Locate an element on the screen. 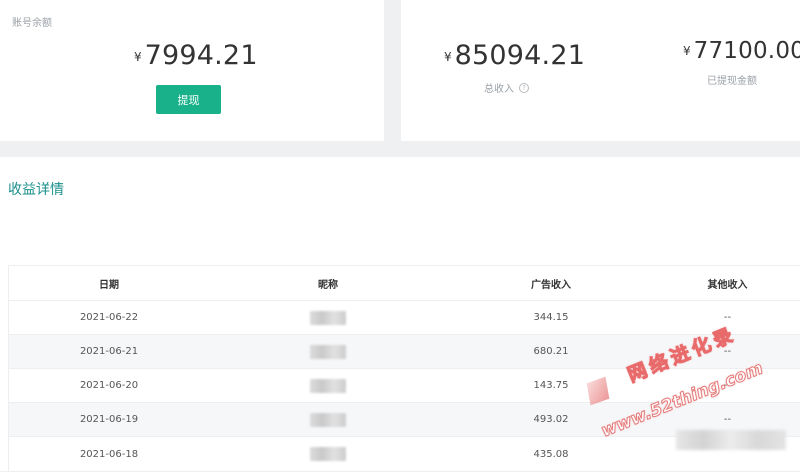  date-cell: 2021-06-19 is located at coordinates (109, 419).